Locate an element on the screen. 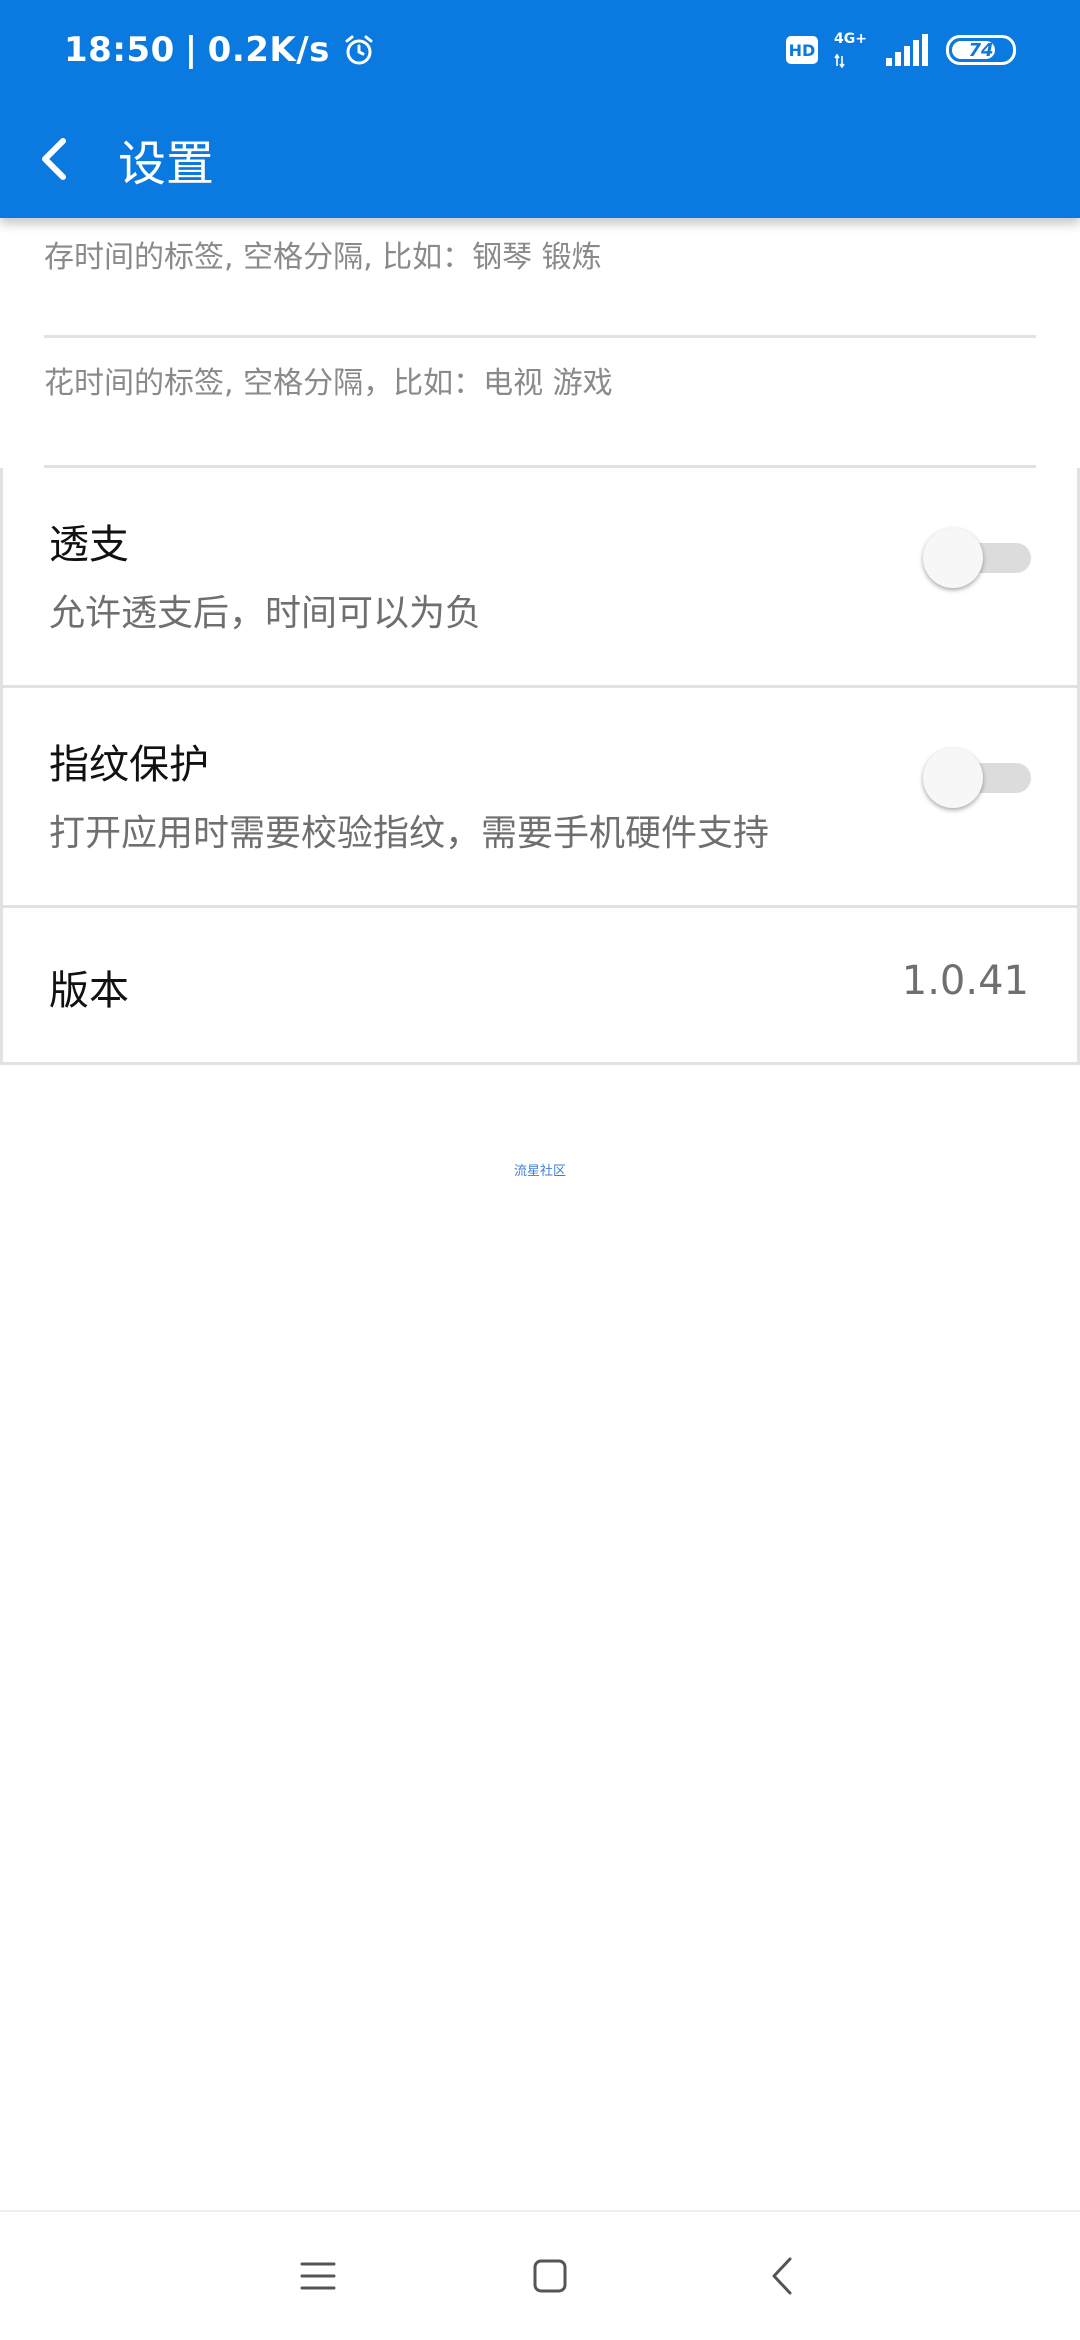 The height and width of the screenshot is (2340, 1080). version-value: 1.0.41 is located at coordinates (965, 981).